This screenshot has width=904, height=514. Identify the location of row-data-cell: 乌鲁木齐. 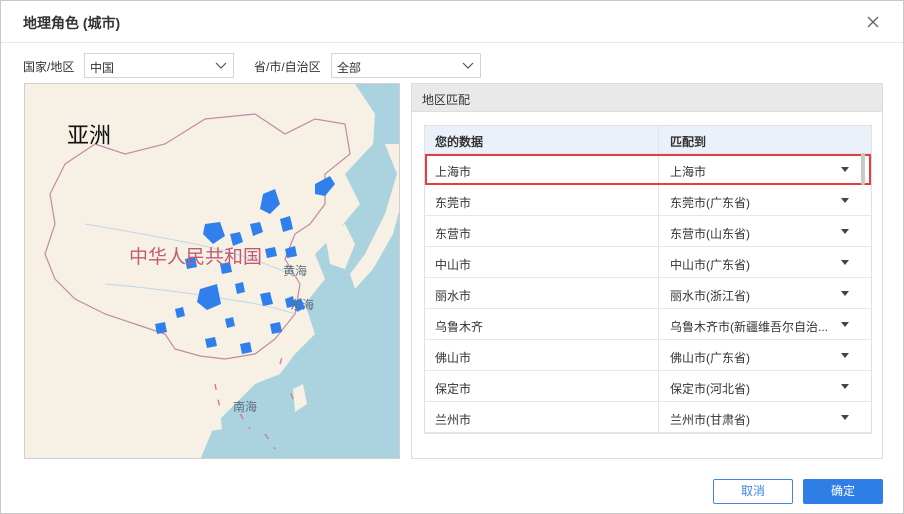
(459, 327).